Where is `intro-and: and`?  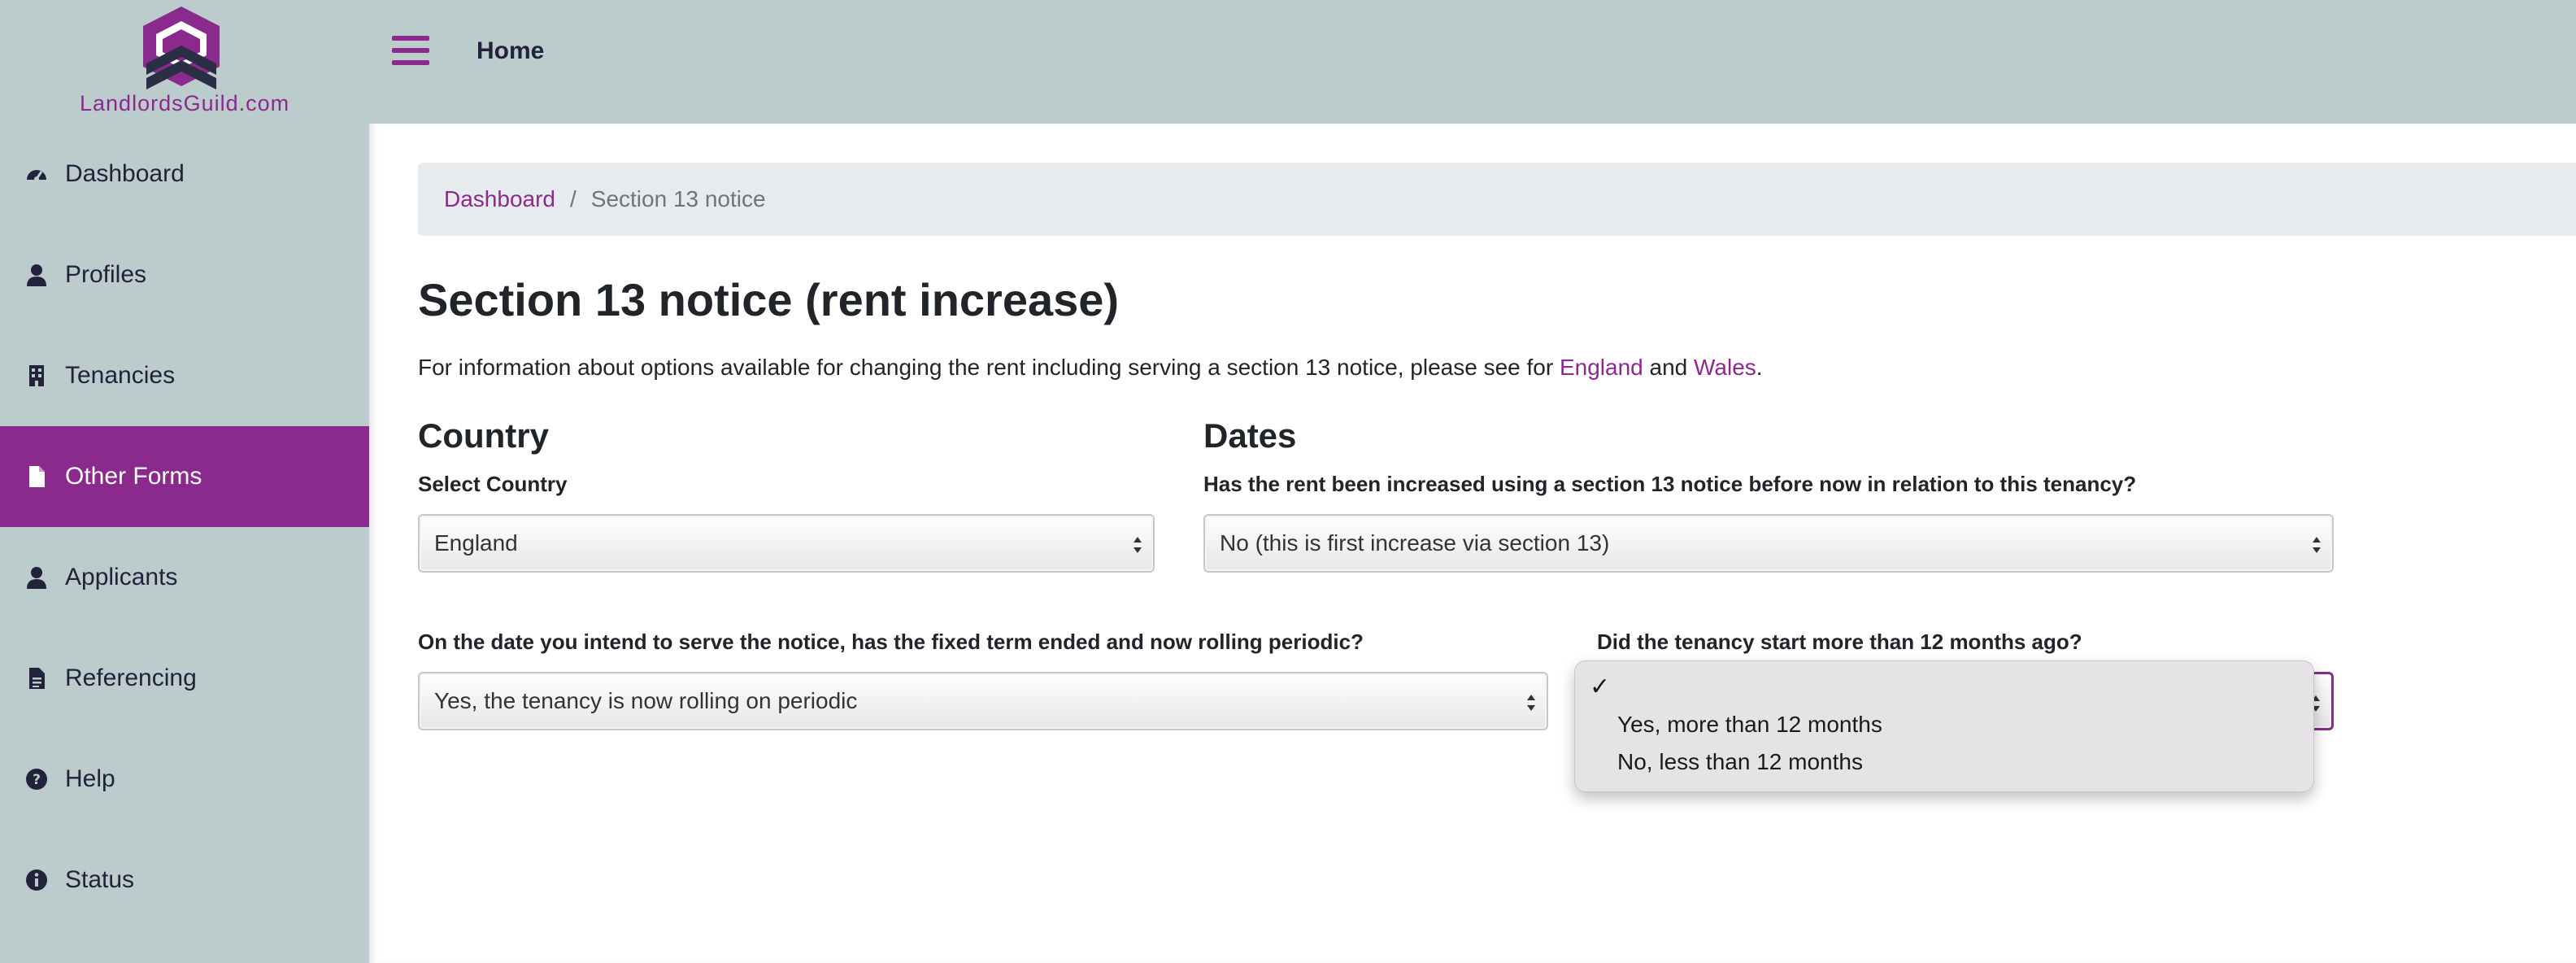
intro-and: and is located at coordinates (1669, 368).